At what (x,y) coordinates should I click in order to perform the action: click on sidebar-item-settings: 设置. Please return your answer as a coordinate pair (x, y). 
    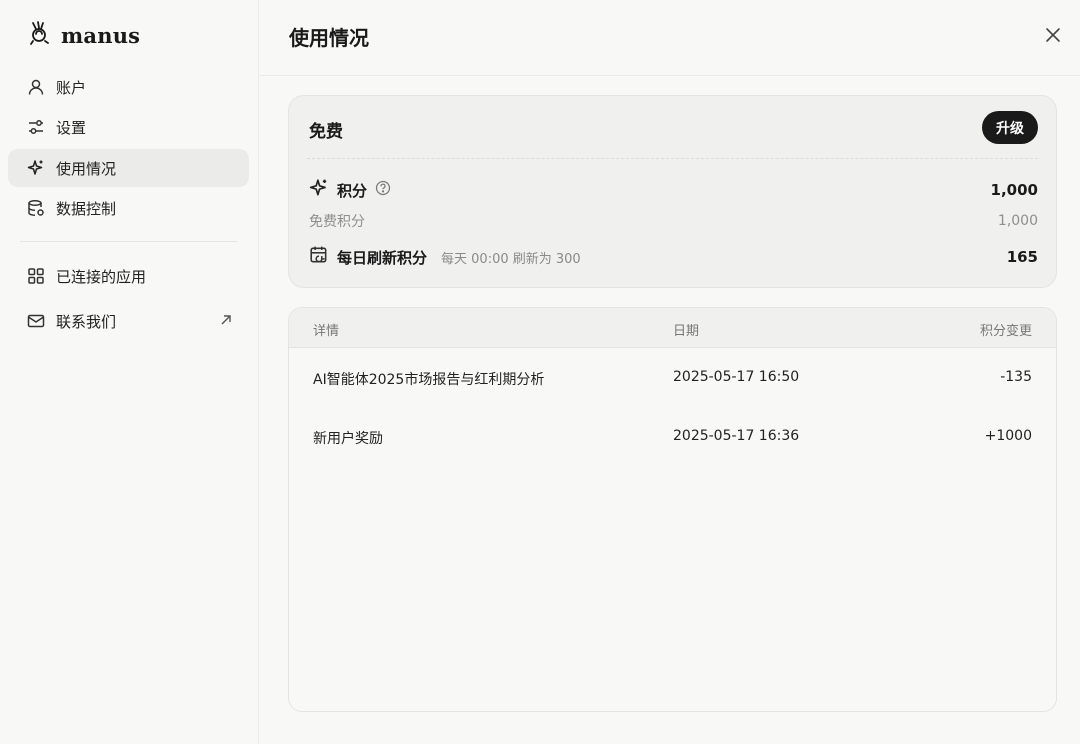
    Looking at the image, I should click on (128, 127).